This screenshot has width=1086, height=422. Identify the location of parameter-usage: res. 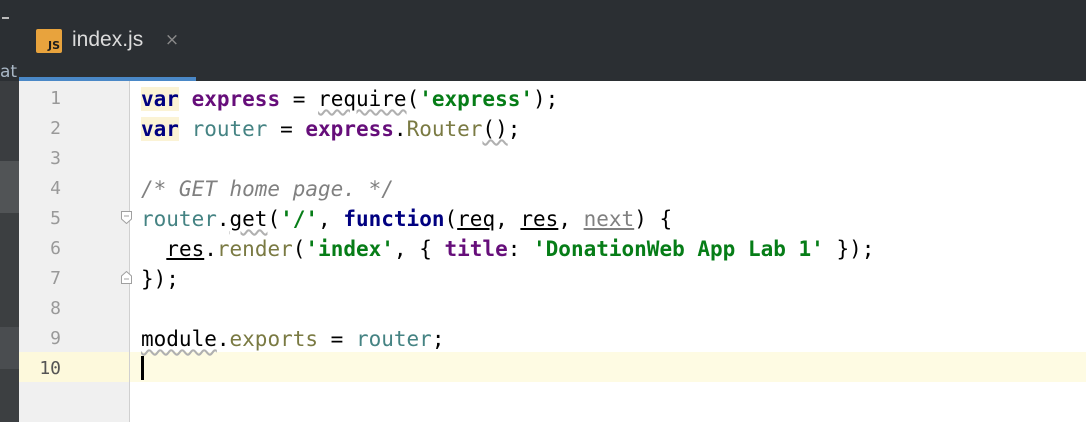
(185, 249).